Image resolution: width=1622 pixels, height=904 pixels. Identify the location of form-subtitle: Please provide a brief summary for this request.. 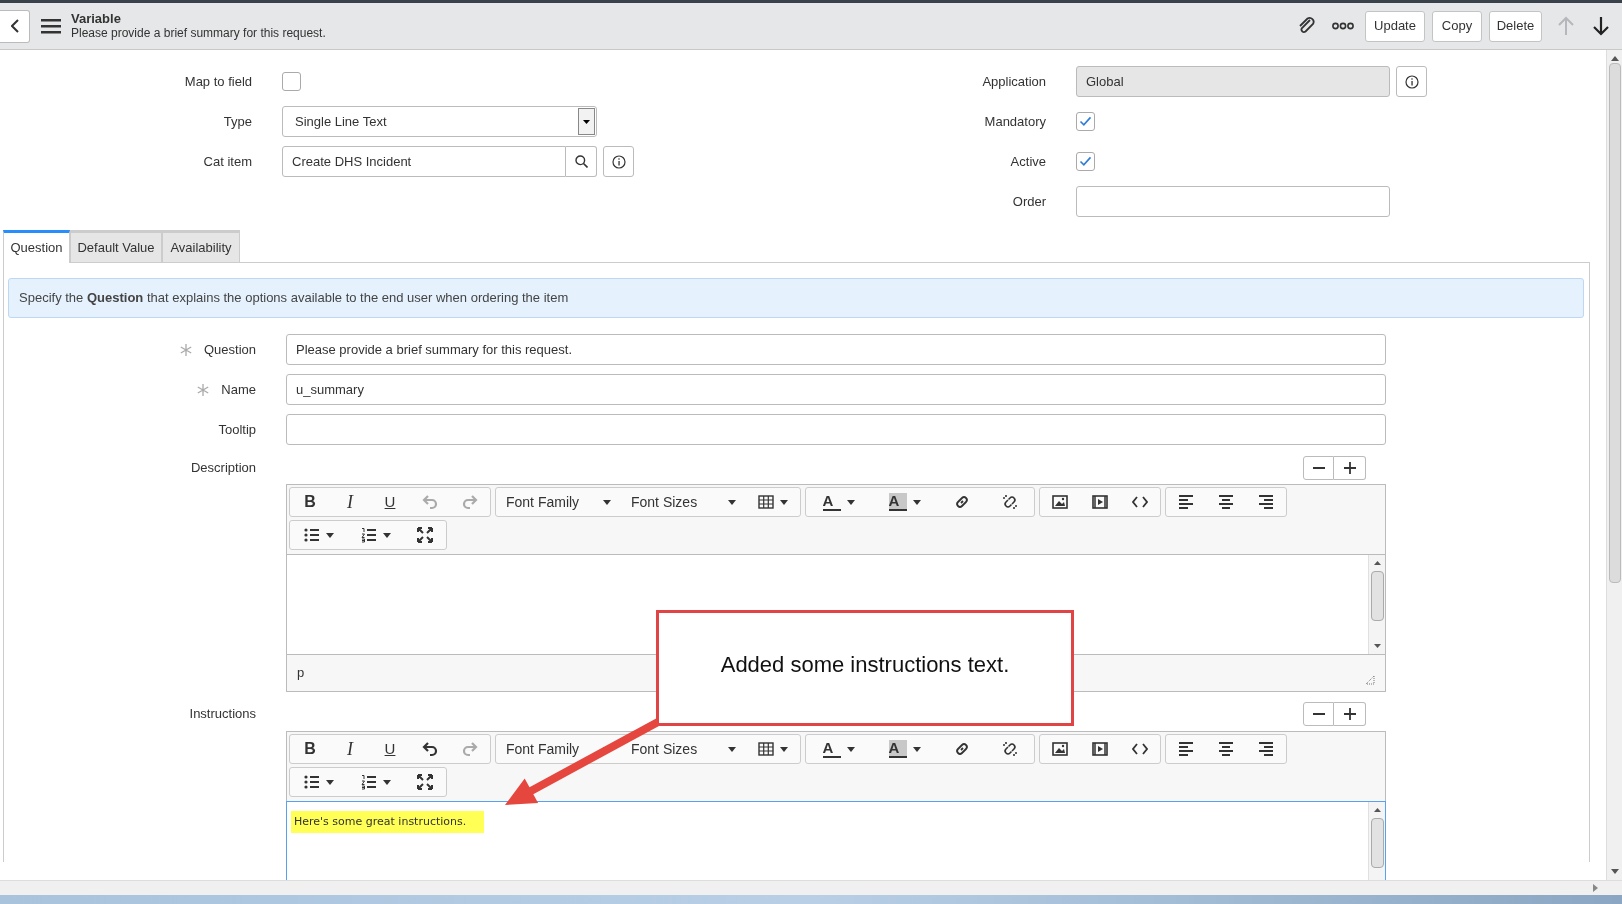
(198, 33).